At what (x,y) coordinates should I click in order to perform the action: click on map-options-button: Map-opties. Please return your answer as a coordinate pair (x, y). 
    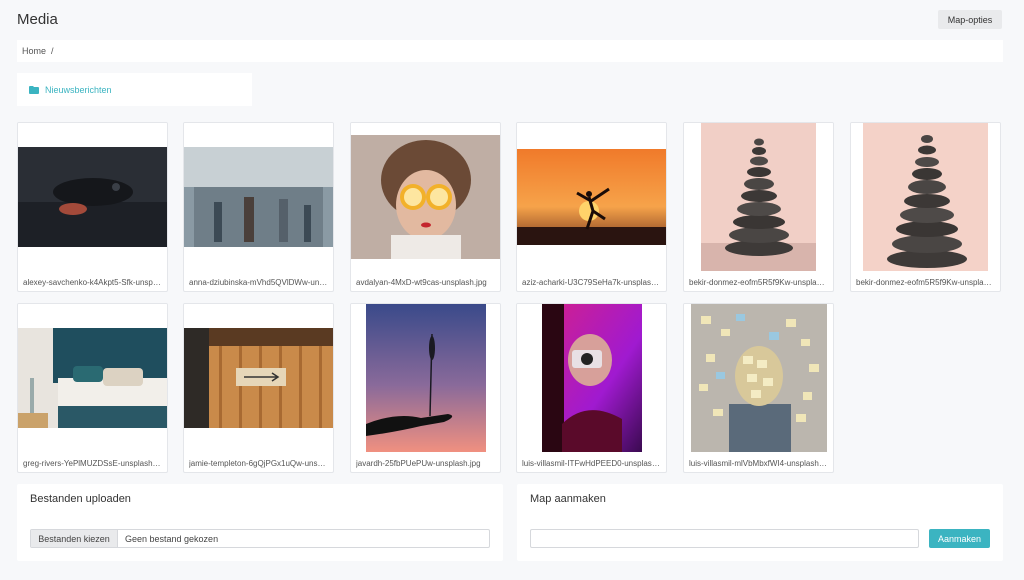
    Looking at the image, I should click on (970, 19).